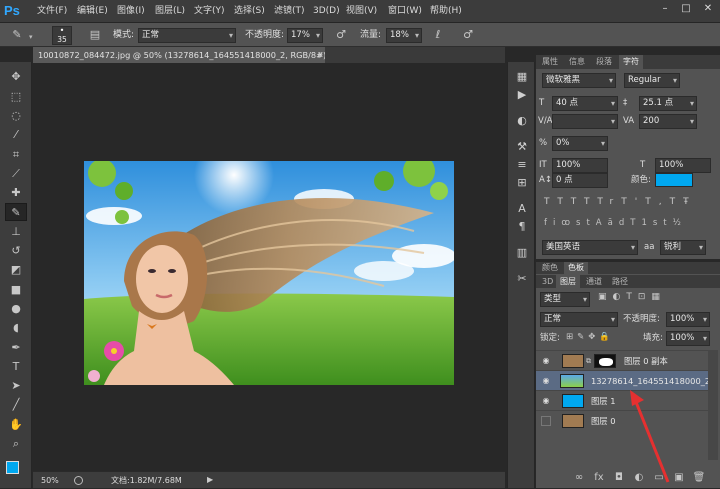 Image resolution: width=720 pixels, height=489 pixels. What do you see at coordinates (16, 97) in the screenshot?
I see `marquee-tool-icon: ⬚` at bounding box center [16, 97].